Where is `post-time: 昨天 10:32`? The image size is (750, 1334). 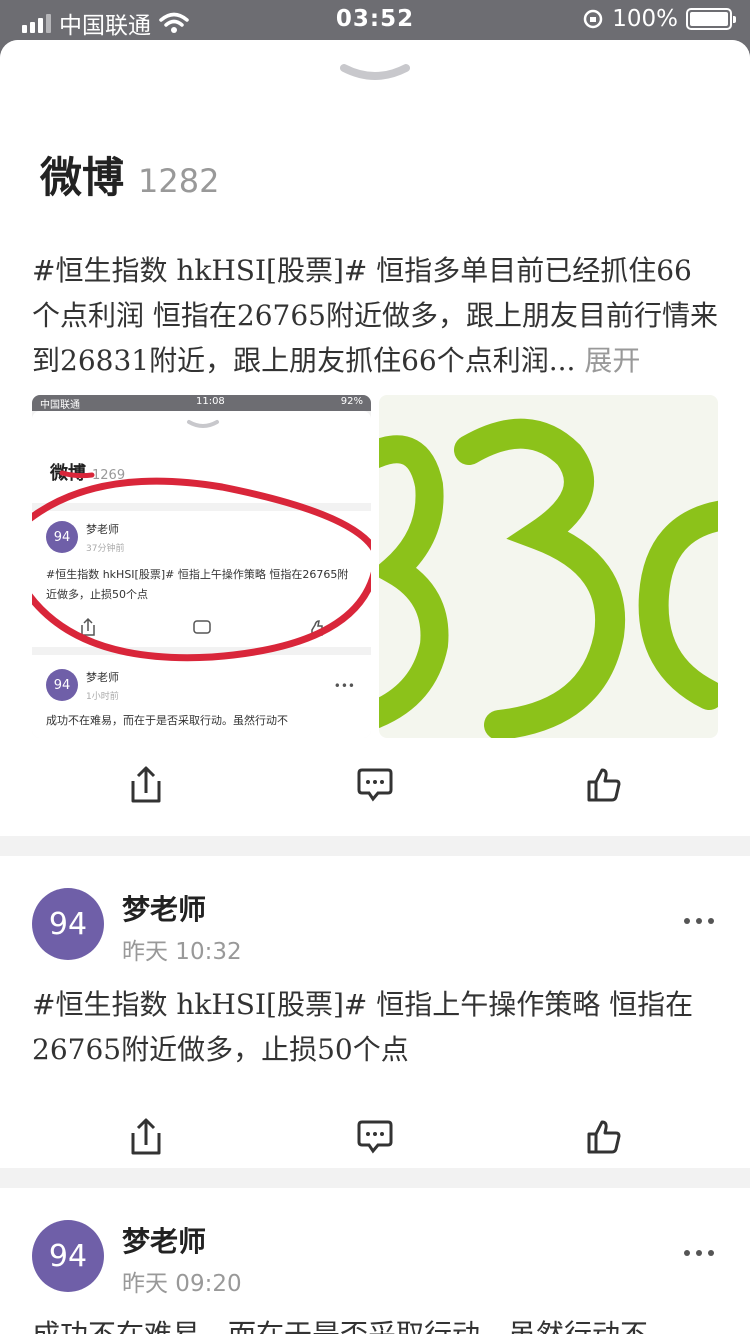 post-time: 昨天 10:32 is located at coordinates (182, 952).